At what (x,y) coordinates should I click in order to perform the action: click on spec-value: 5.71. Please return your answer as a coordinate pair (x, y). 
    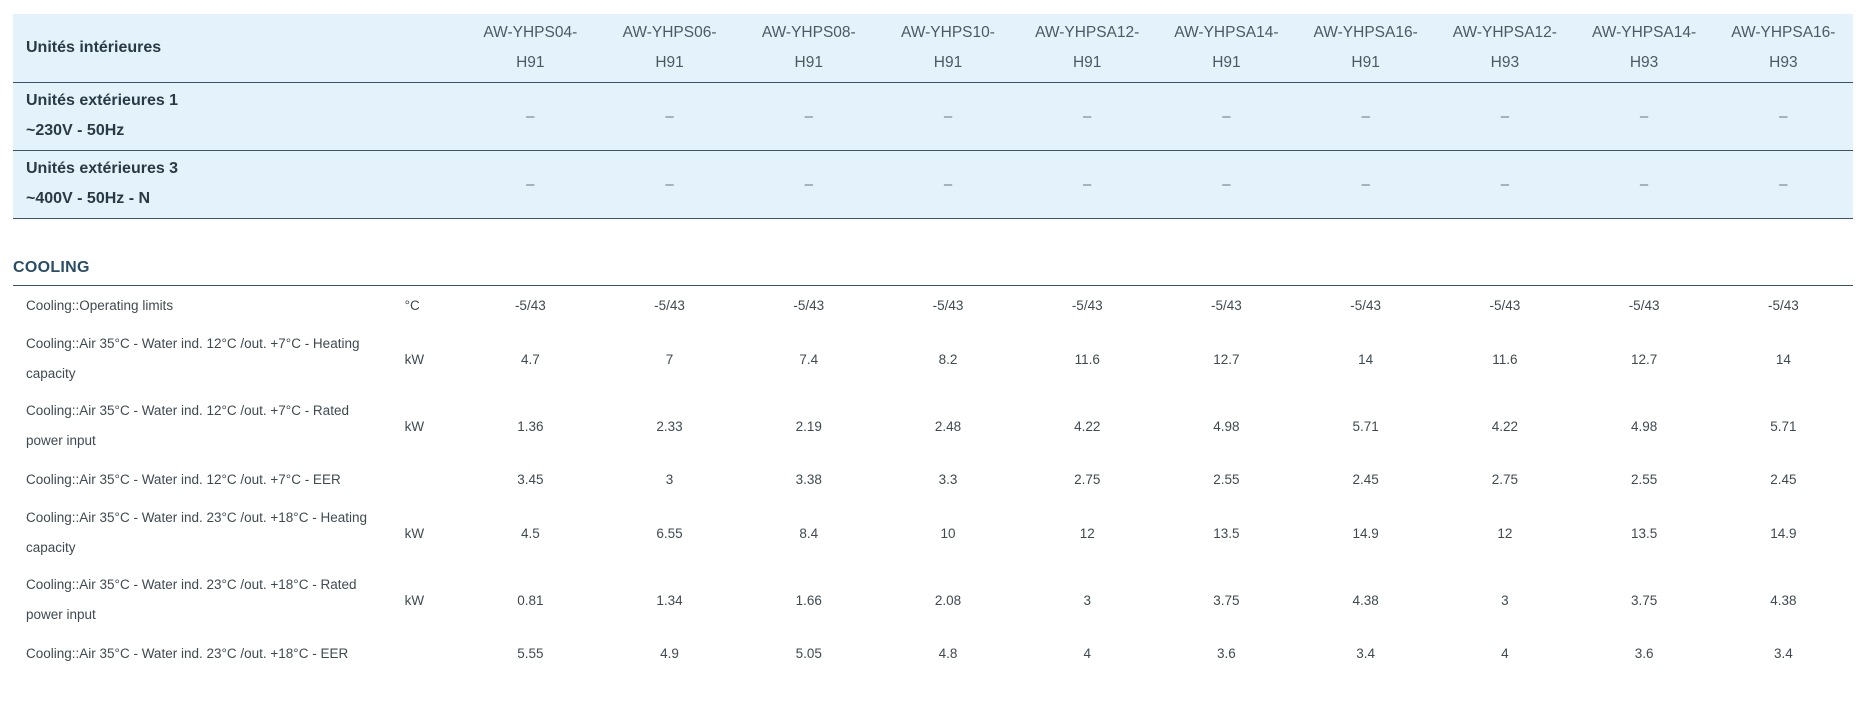
    Looking at the image, I should click on (1783, 426).